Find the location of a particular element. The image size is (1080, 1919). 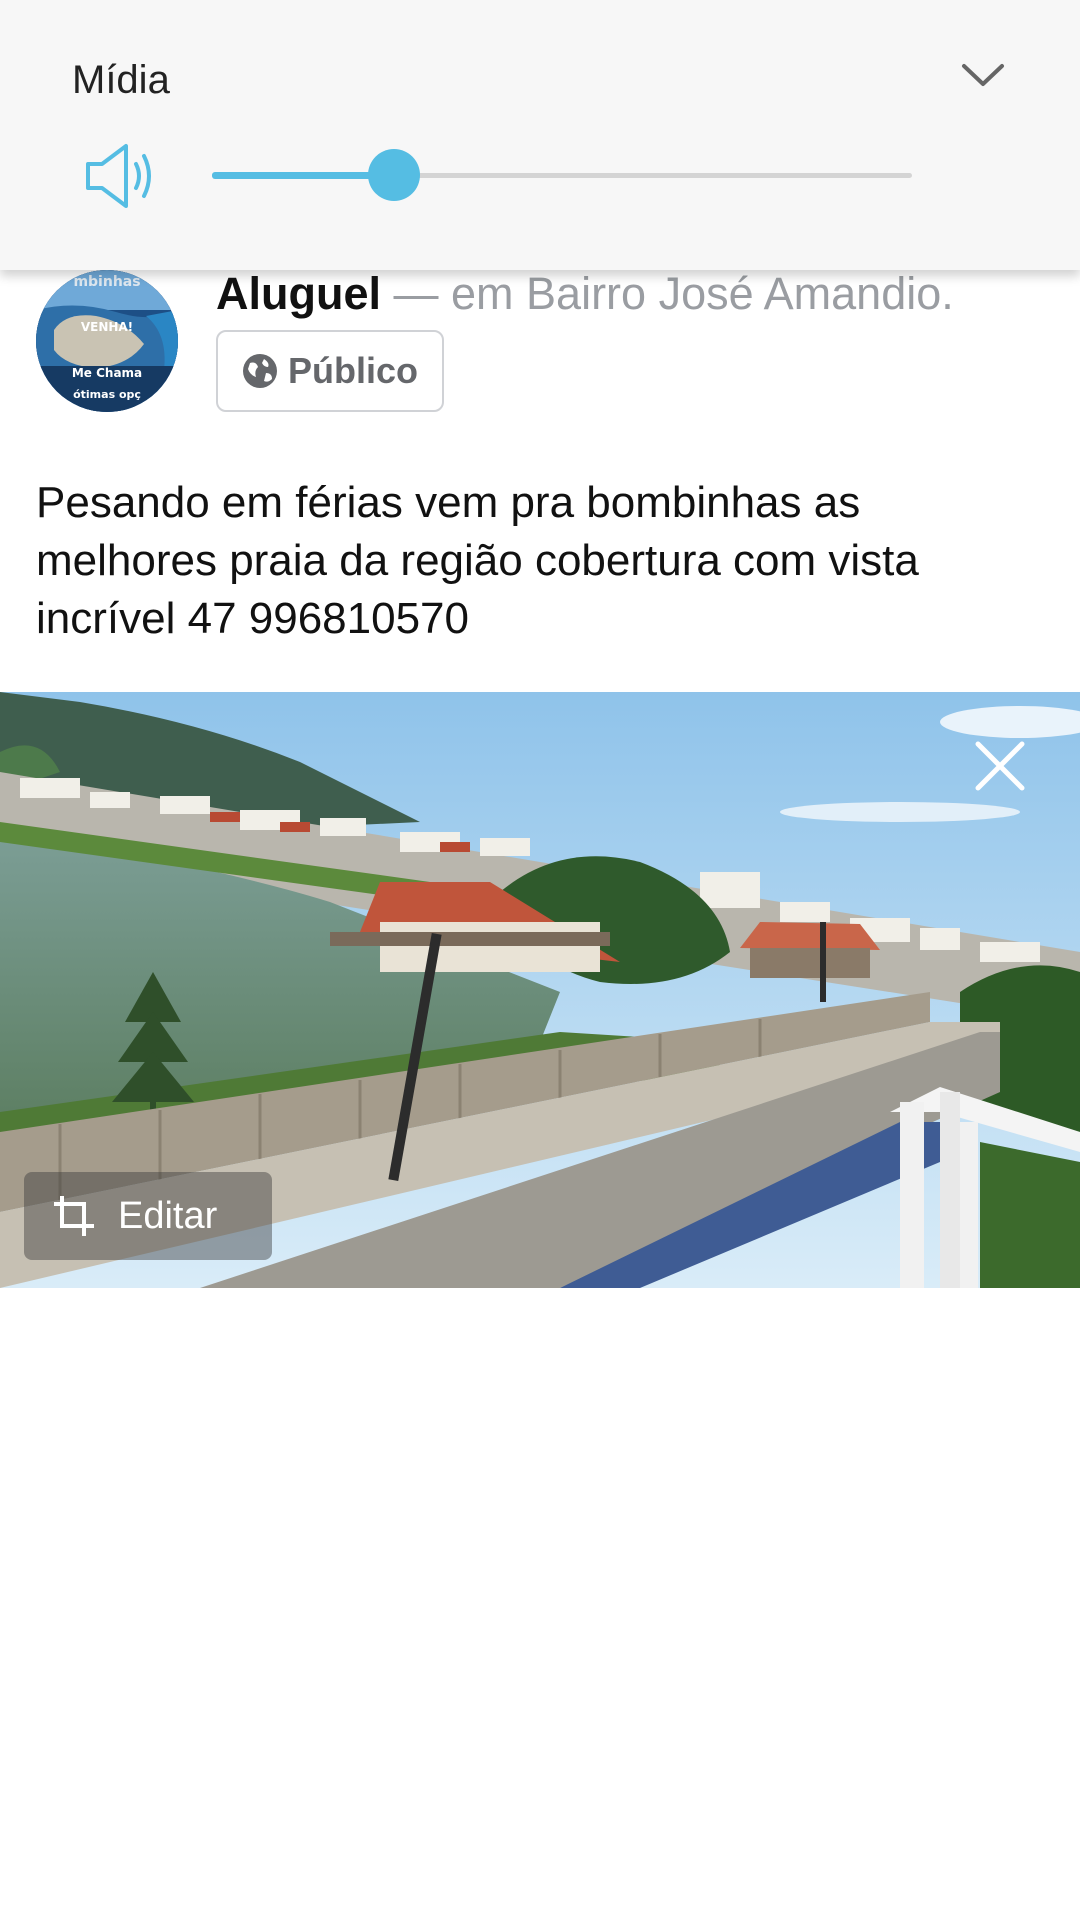

volume-slider-fill is located at coordinates (303, 175).